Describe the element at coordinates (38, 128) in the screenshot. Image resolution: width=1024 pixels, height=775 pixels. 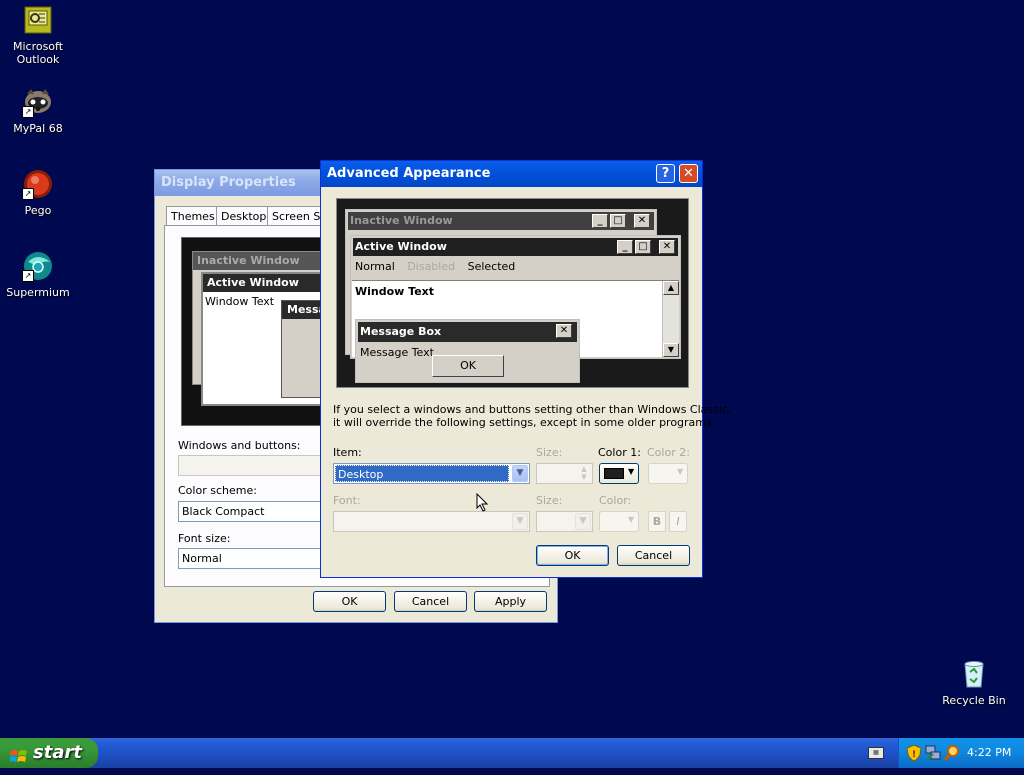
I see `desktop-icon-label: MyPal 68` at that location.